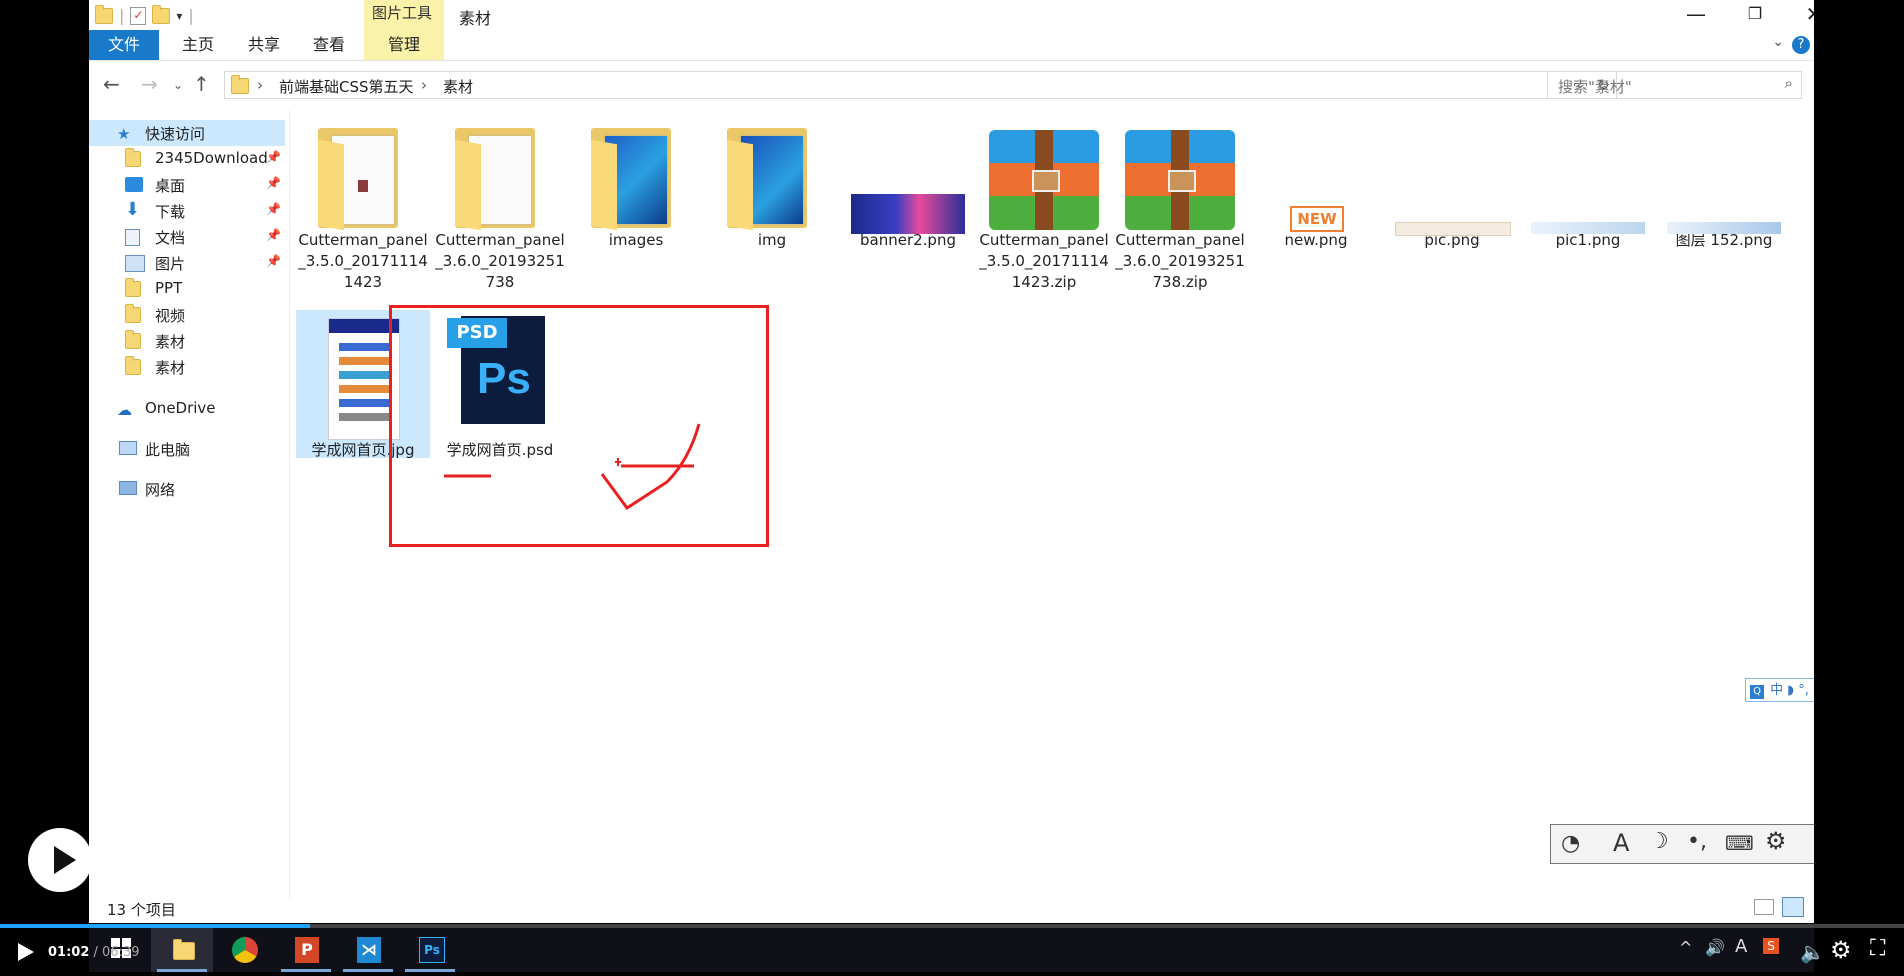  I want to click on sidebar-item-this-pc: 此电脑, so click(187, 449).